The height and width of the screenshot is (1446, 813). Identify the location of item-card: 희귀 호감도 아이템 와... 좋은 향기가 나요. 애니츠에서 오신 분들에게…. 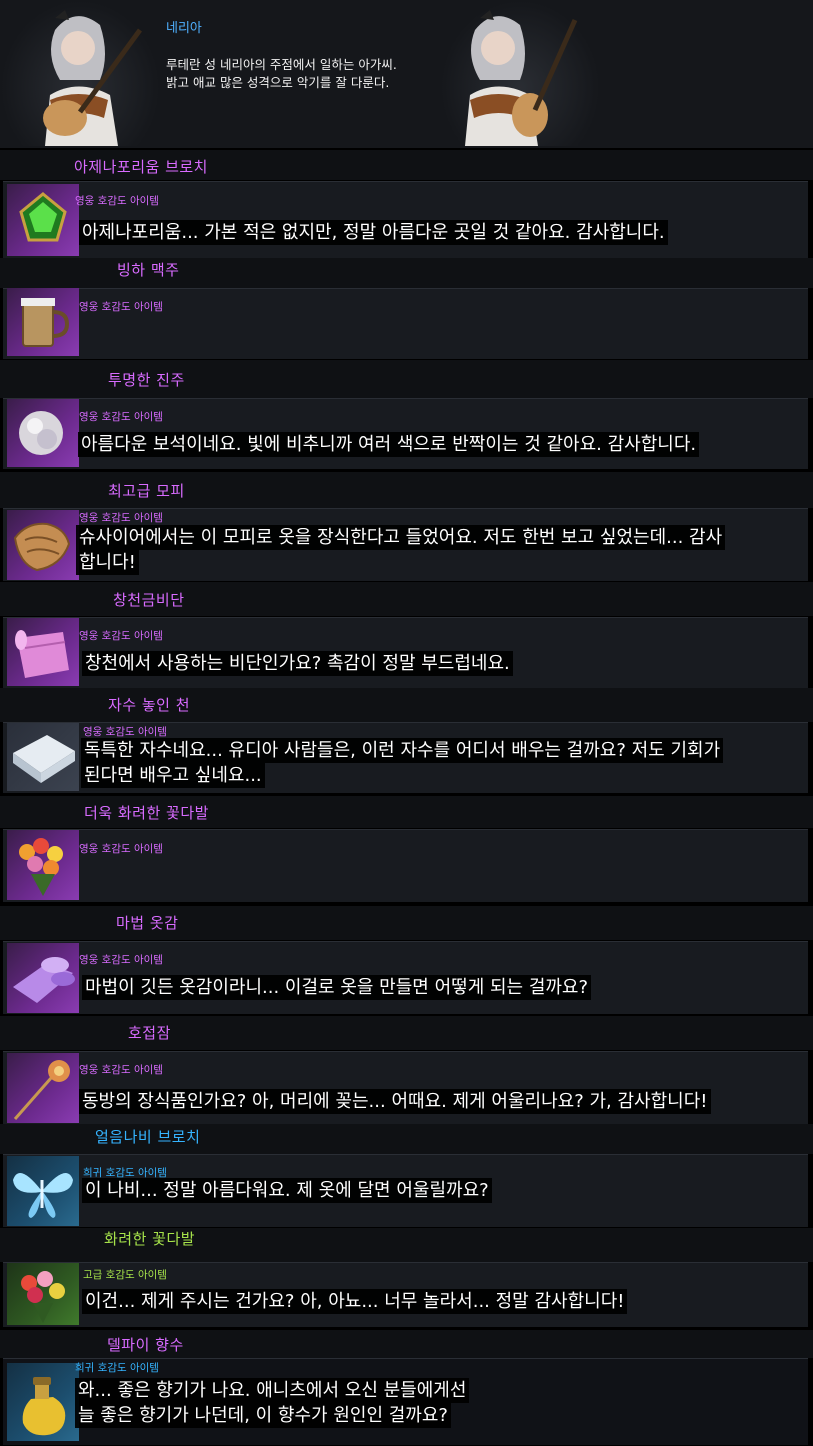
(405, 1401).